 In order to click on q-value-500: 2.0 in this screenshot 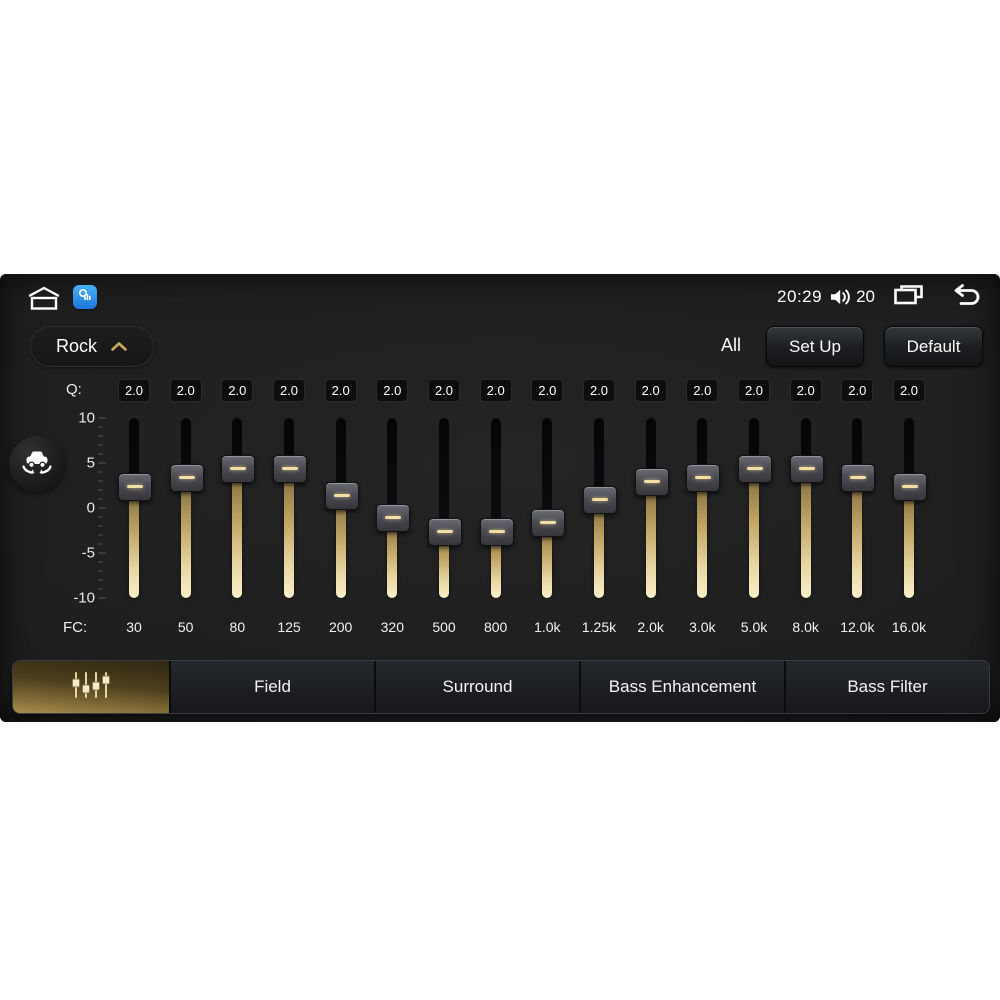, I will do `click(444, 390)`.